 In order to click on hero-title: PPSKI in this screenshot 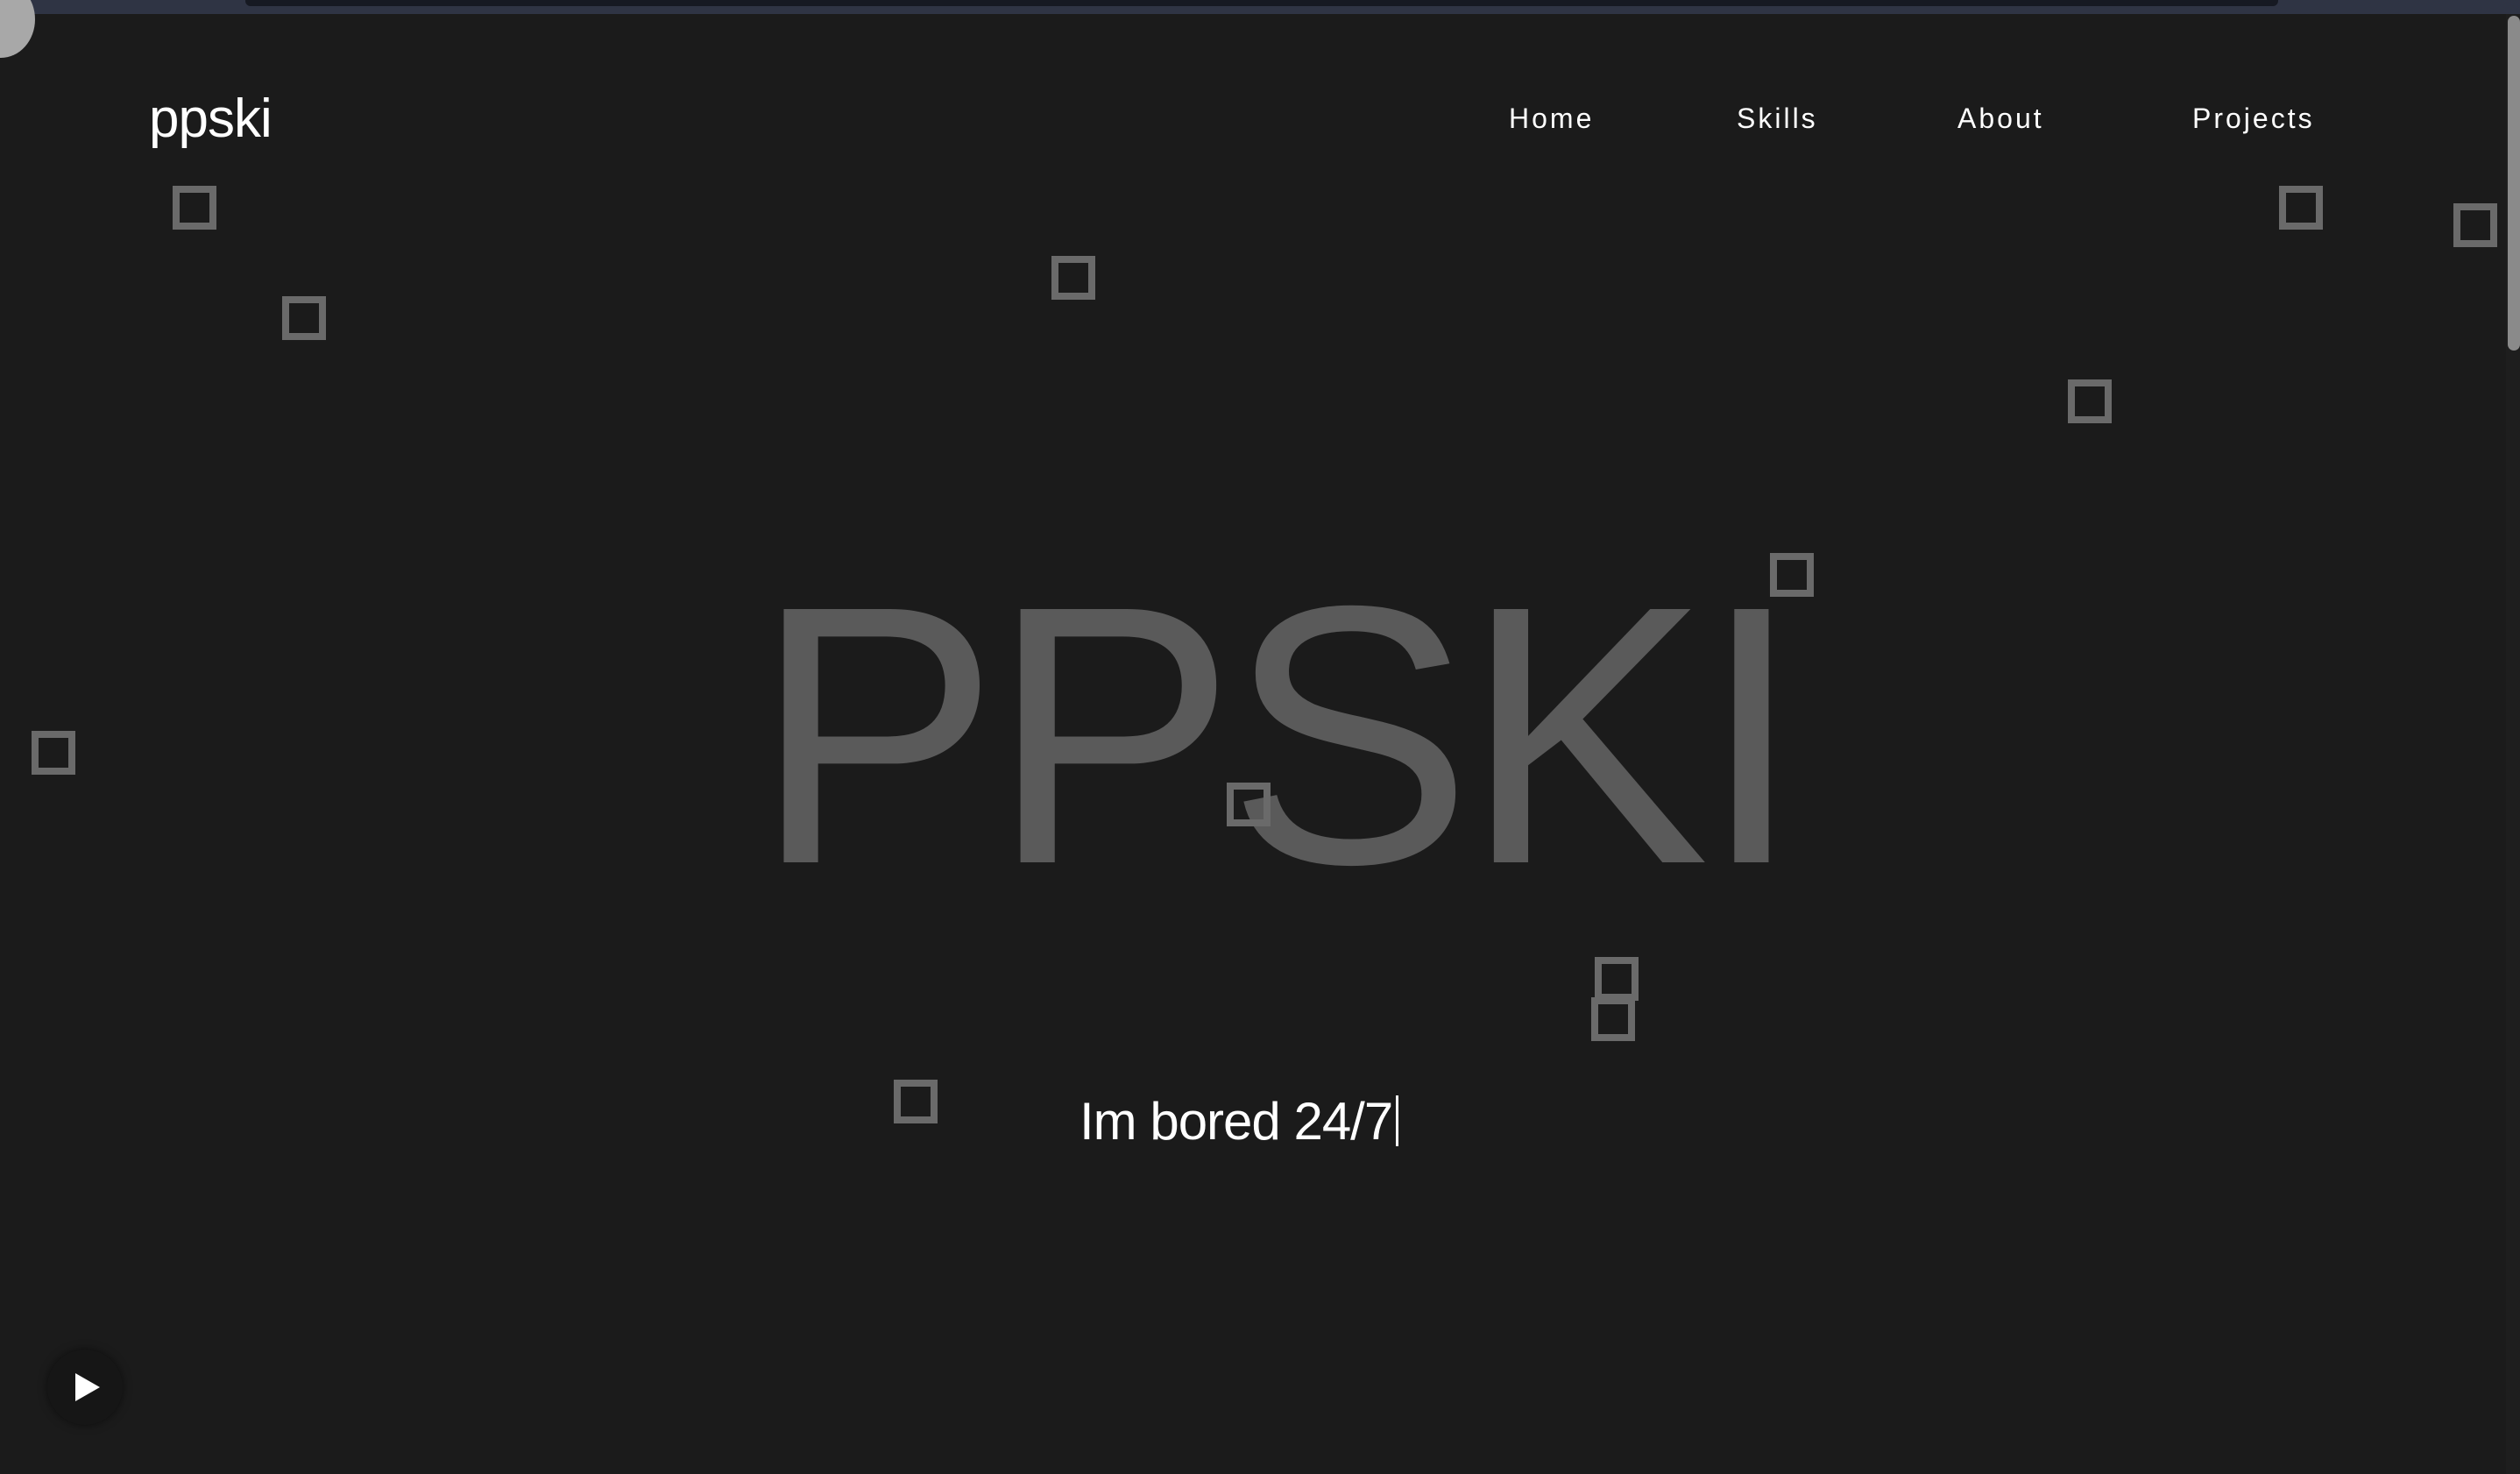, I will do `click(1278, 735)`.